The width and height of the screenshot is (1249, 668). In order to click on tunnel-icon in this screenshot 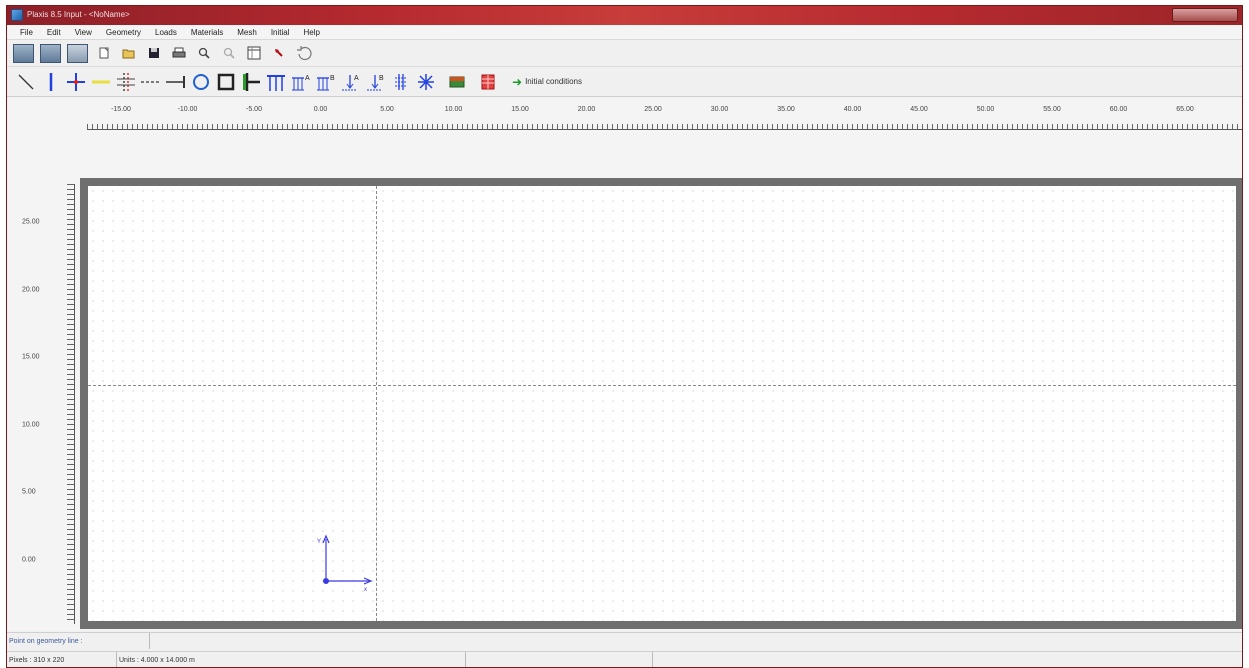, I will do `click(200, 82)`.